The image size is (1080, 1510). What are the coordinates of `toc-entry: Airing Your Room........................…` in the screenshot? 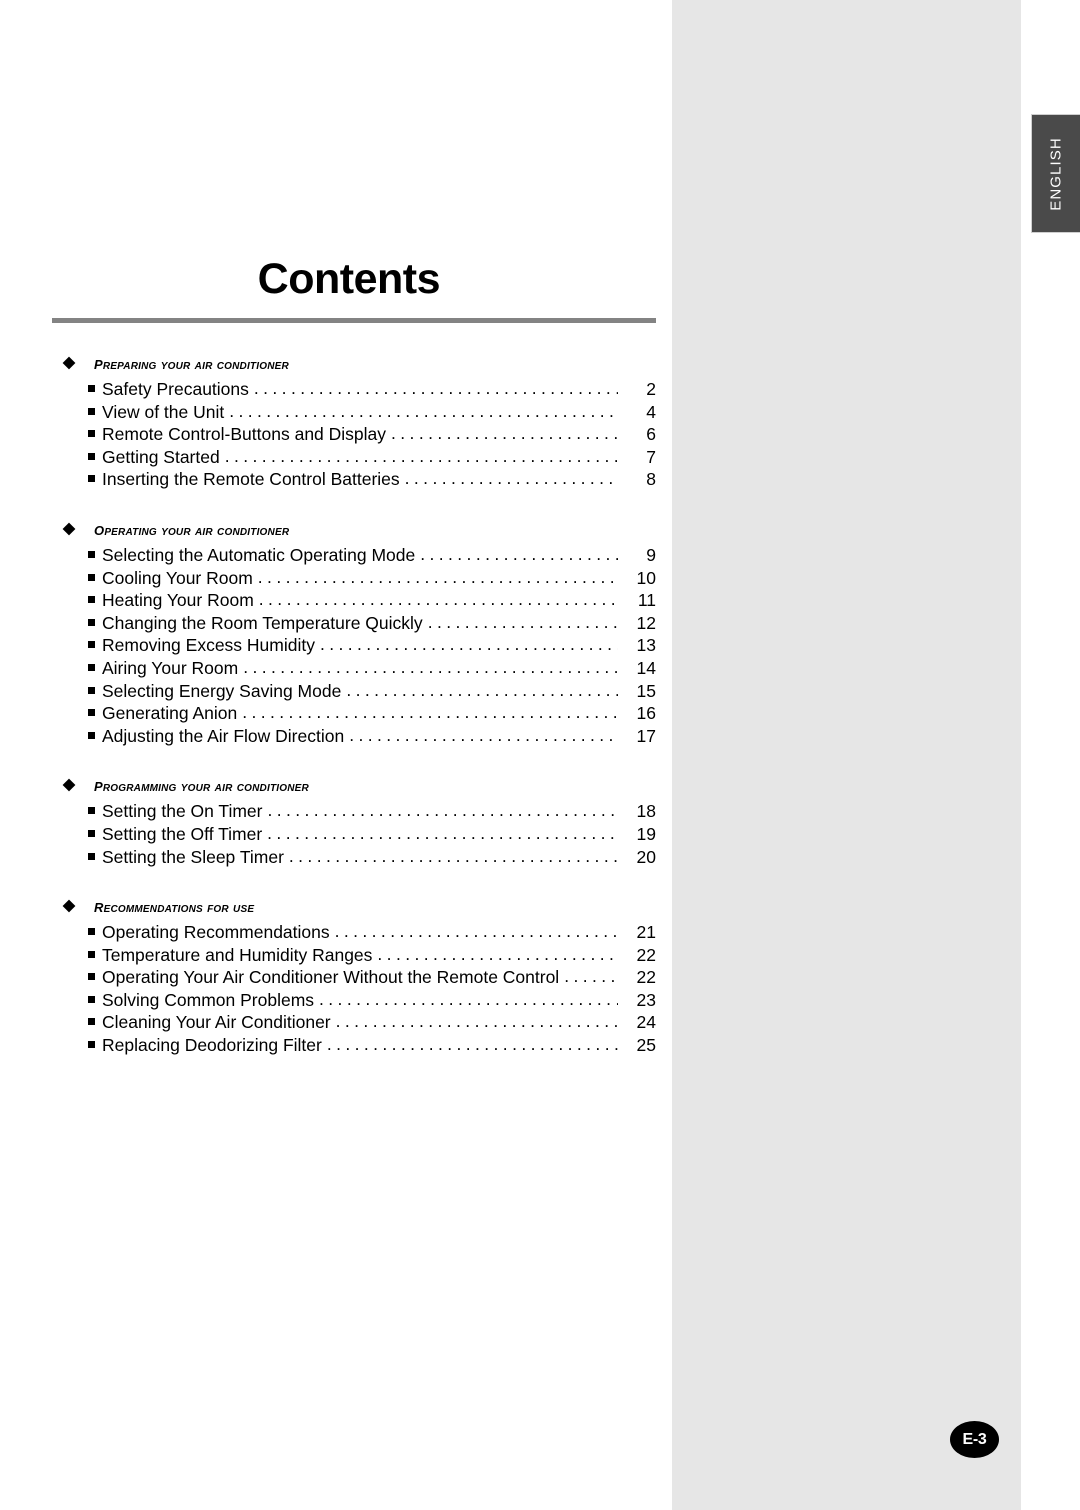 It's located at (354, 669).